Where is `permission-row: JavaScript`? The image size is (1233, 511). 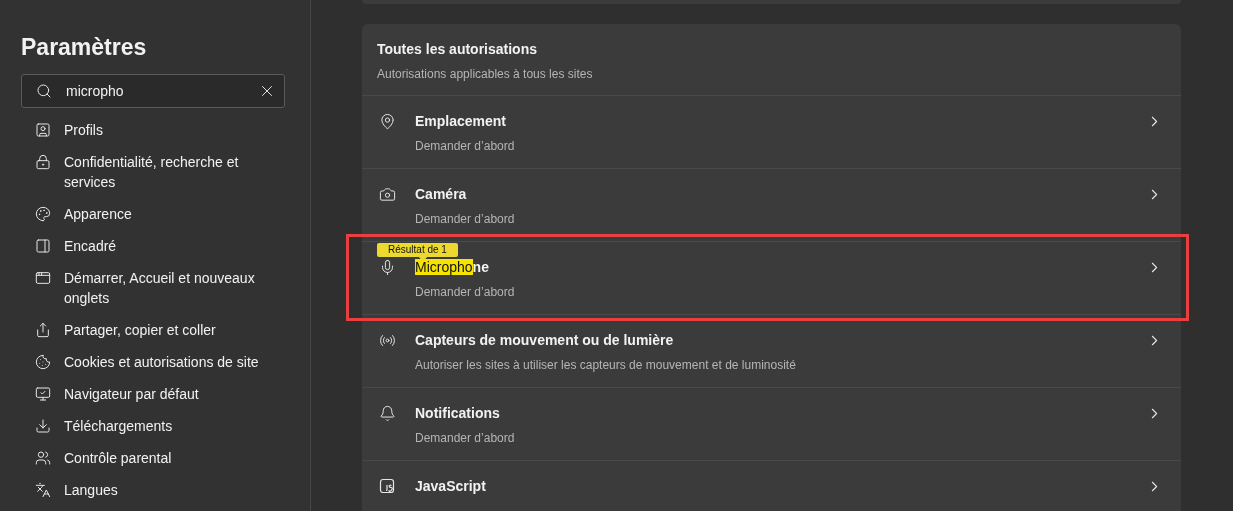 permission-row: JavaScript is located at coordinates (771, 486).